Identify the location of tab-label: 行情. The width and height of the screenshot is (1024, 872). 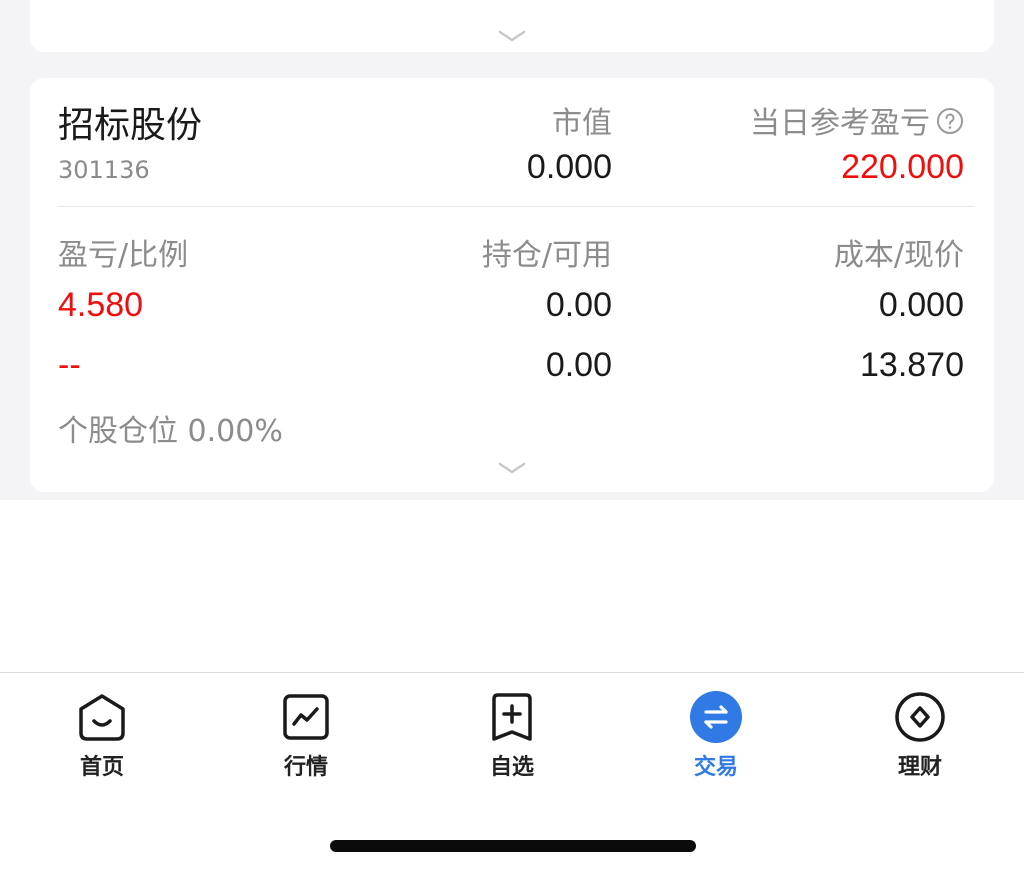
(305, 767).